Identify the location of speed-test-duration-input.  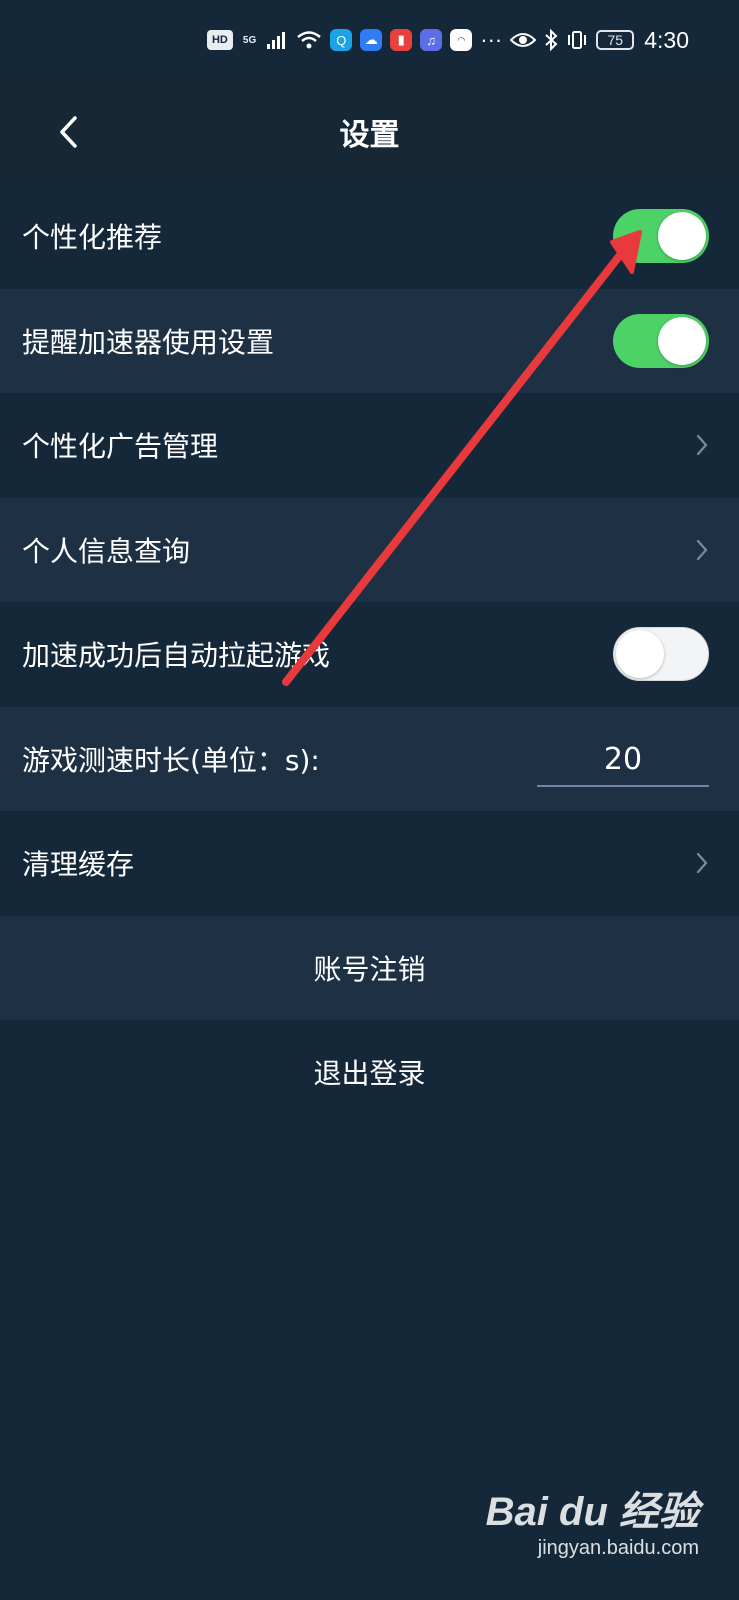
(623, 760).